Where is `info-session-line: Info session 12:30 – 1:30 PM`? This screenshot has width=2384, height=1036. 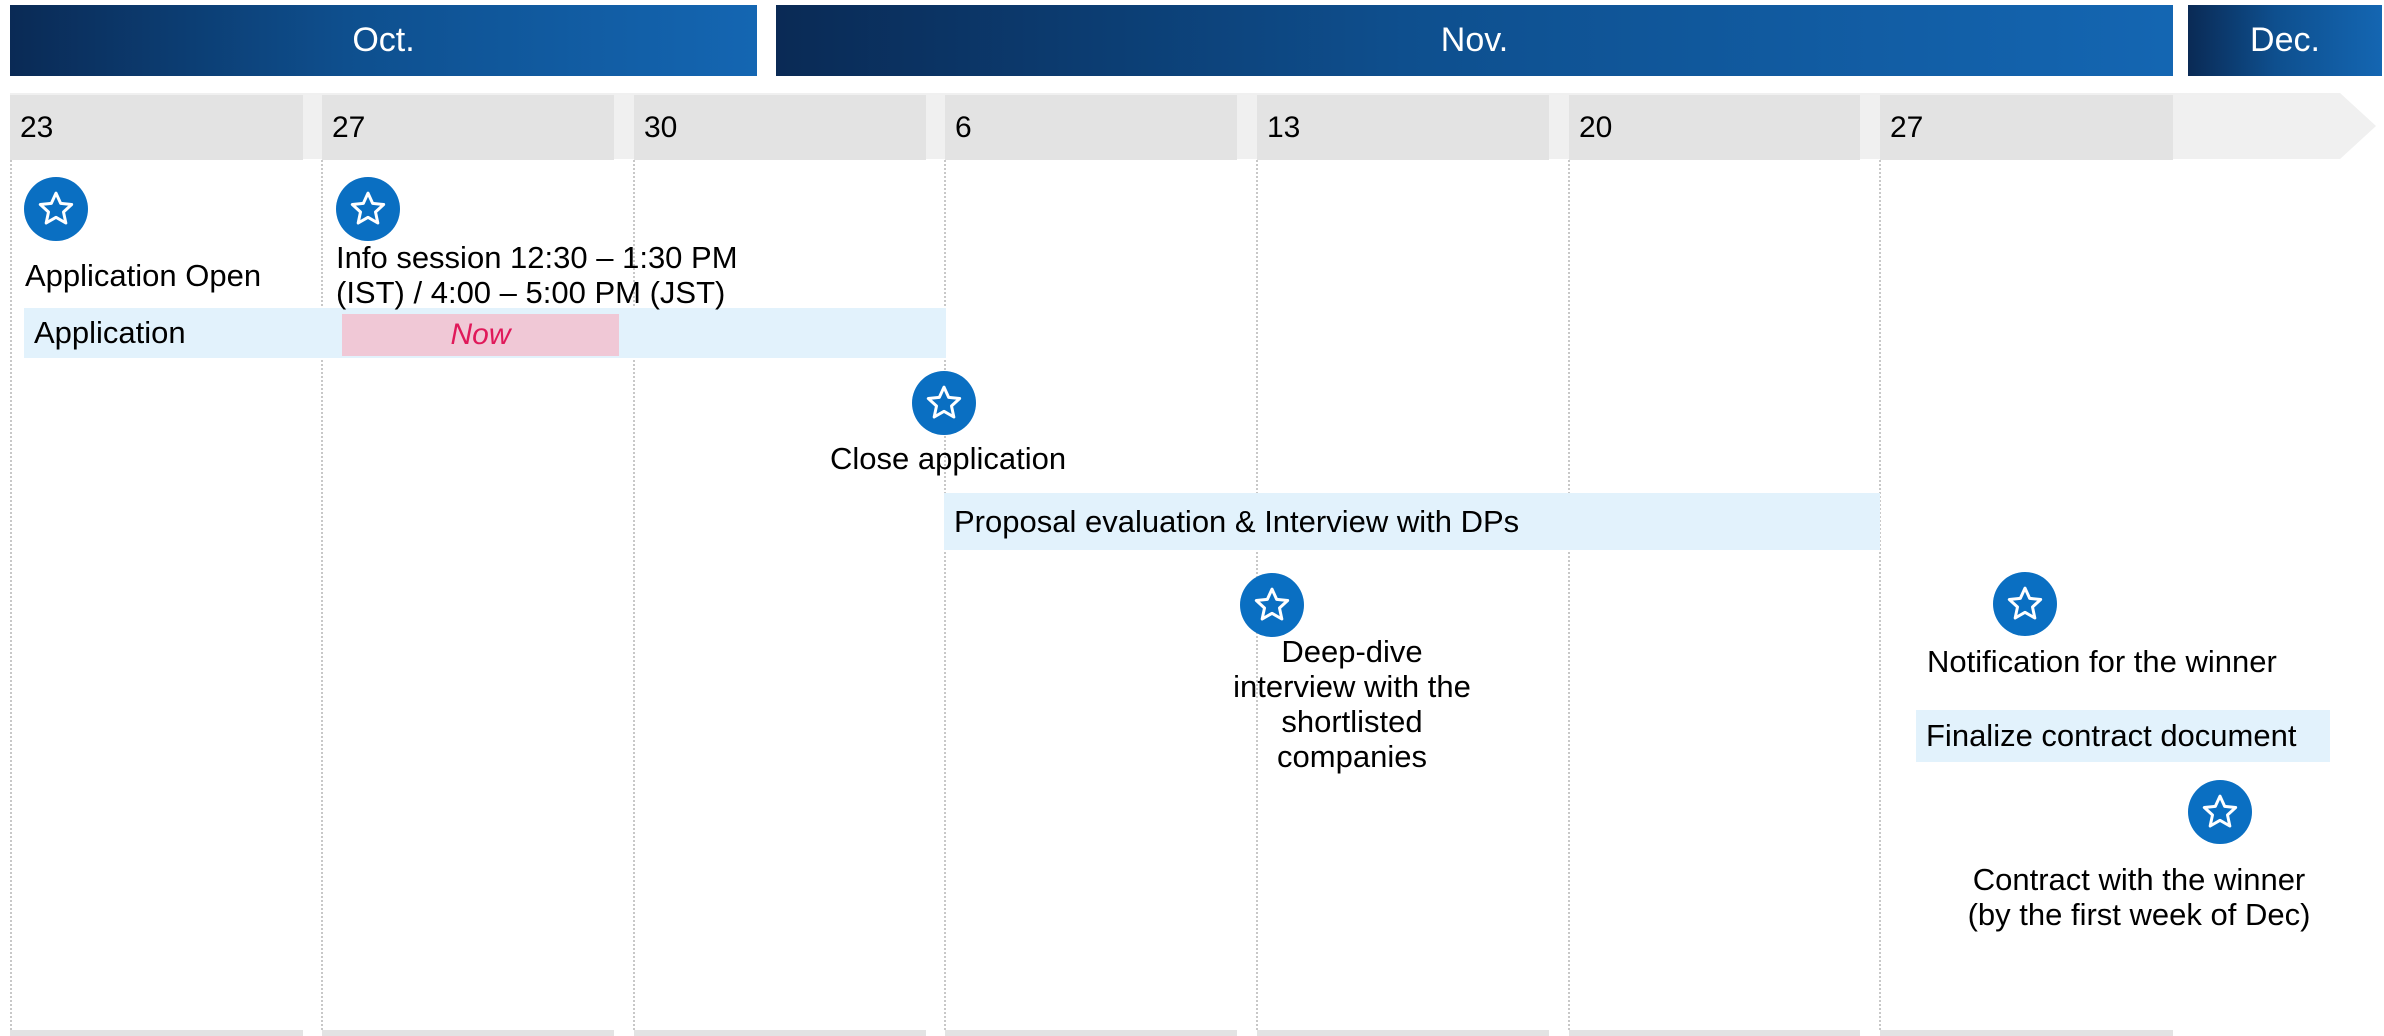 info-session-line: Info session 12:30 – 1:30 PM is located at coordinates (537, 257).